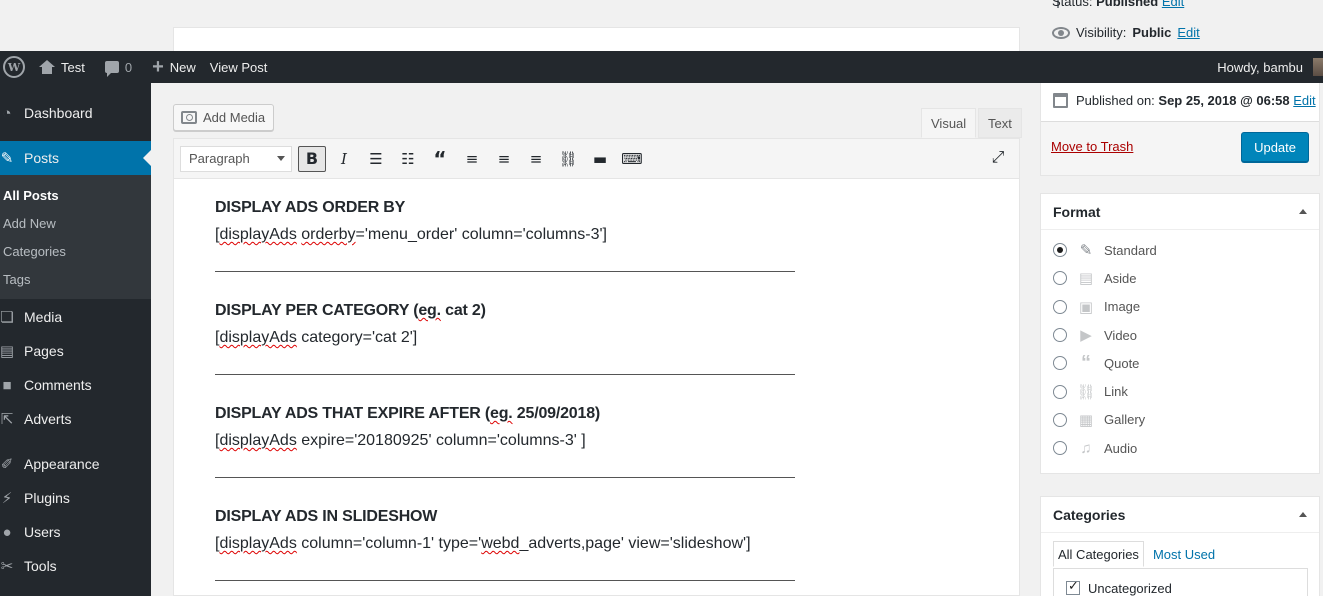 The image size is (1323, 596). Describe the element at coordinates (429, 310) in the screenshot. I see `heading-misspelled: eg.` at that location.